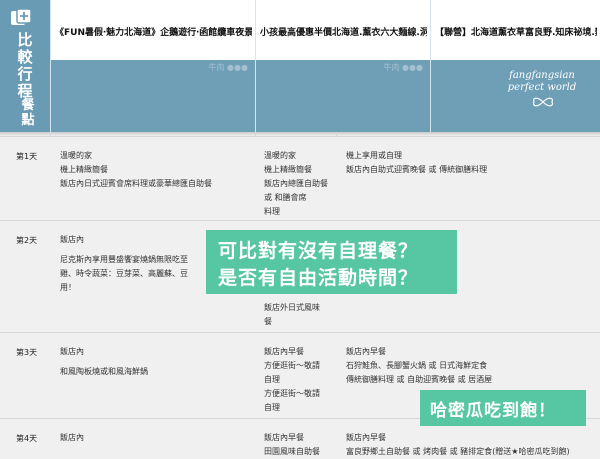 The width and height of the screenshot is (600, 459). I want to click on watermark: fangfangsian perfect world, so click(541, 82).